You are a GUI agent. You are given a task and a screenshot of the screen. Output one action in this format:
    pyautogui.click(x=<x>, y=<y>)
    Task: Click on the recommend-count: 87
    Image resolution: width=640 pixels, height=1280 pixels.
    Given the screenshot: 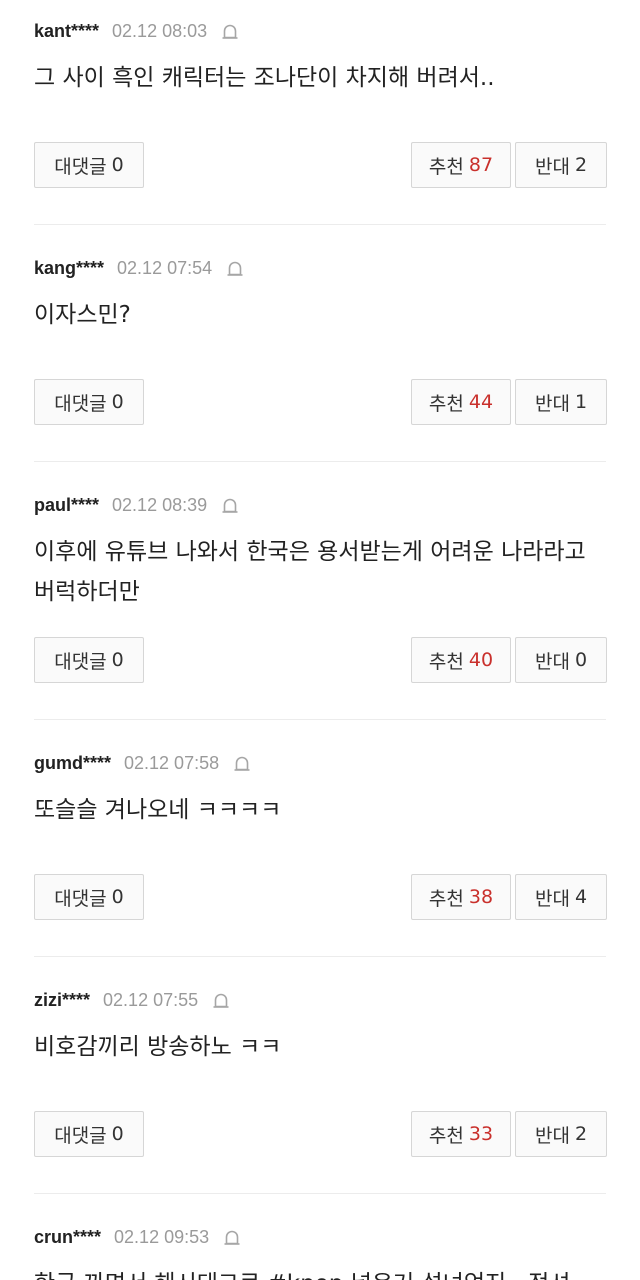 What is the action you would take?
    pyautogui.click(x=481, y=165)
    